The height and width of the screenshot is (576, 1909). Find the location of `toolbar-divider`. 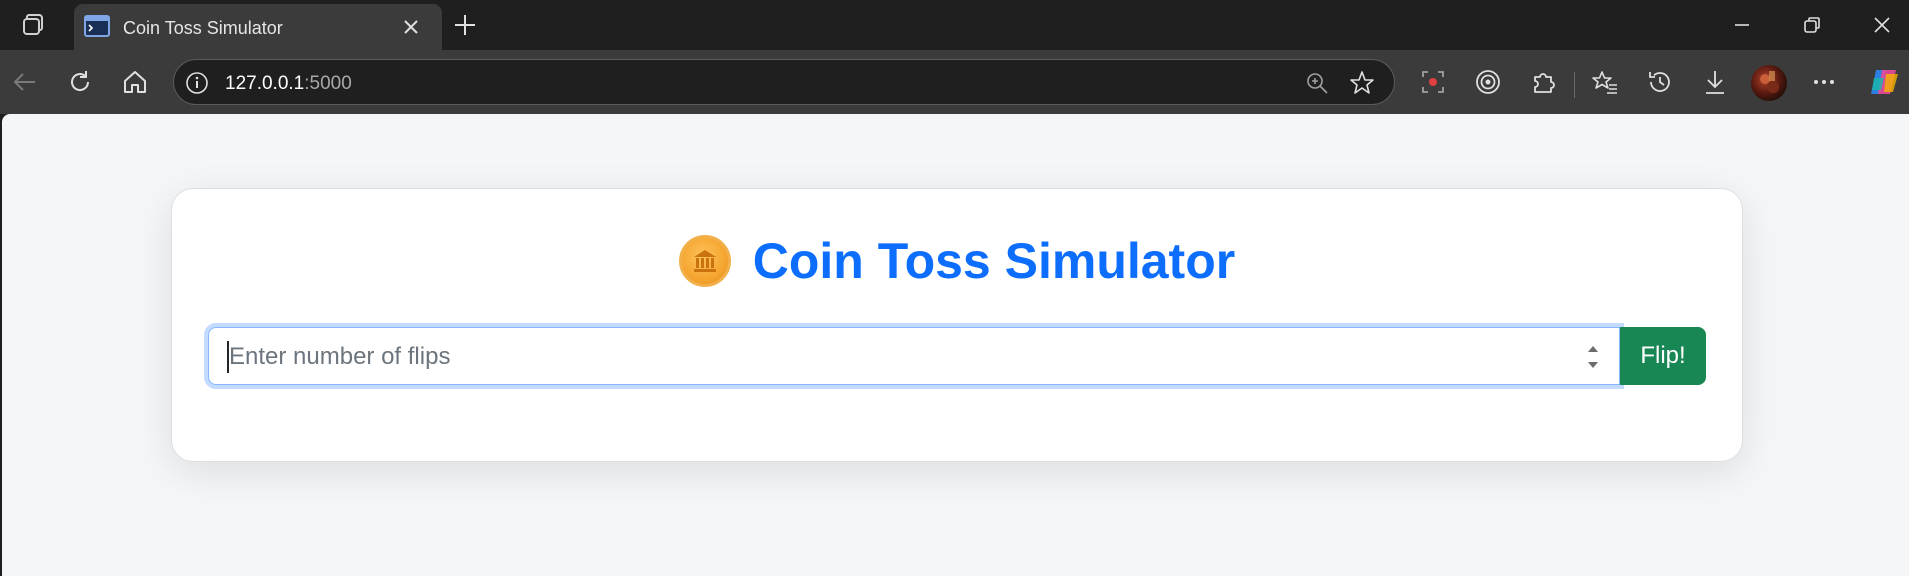

toolbar-divider is located at coordinates (1574, 85).